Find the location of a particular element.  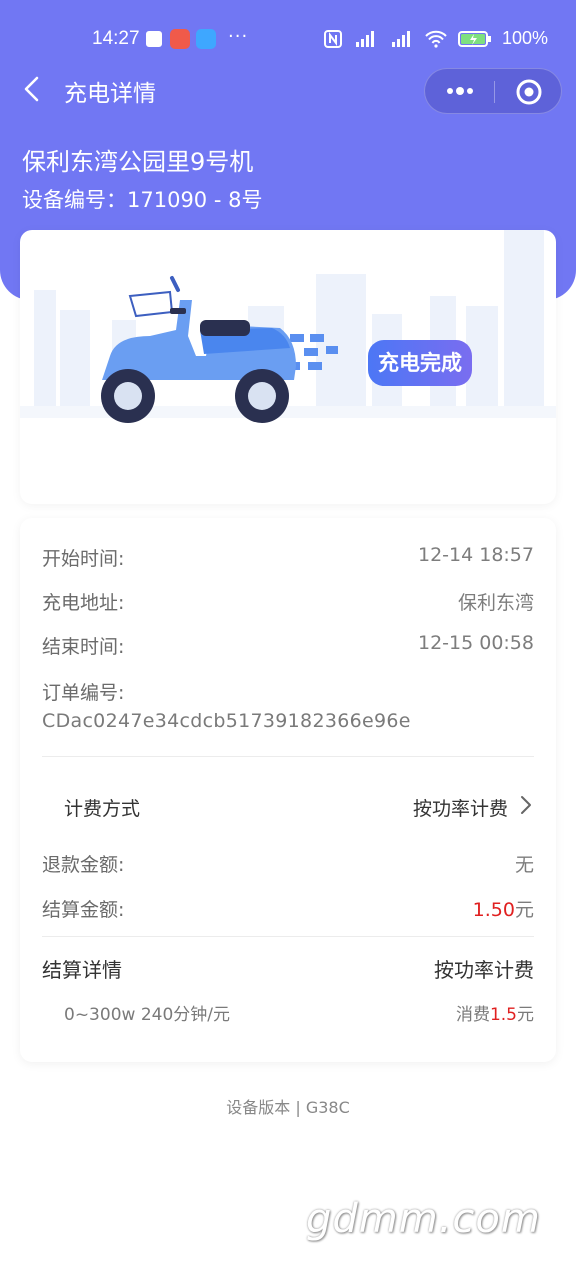

notification-more-icon: ··· is located at coordinates (238, 36).